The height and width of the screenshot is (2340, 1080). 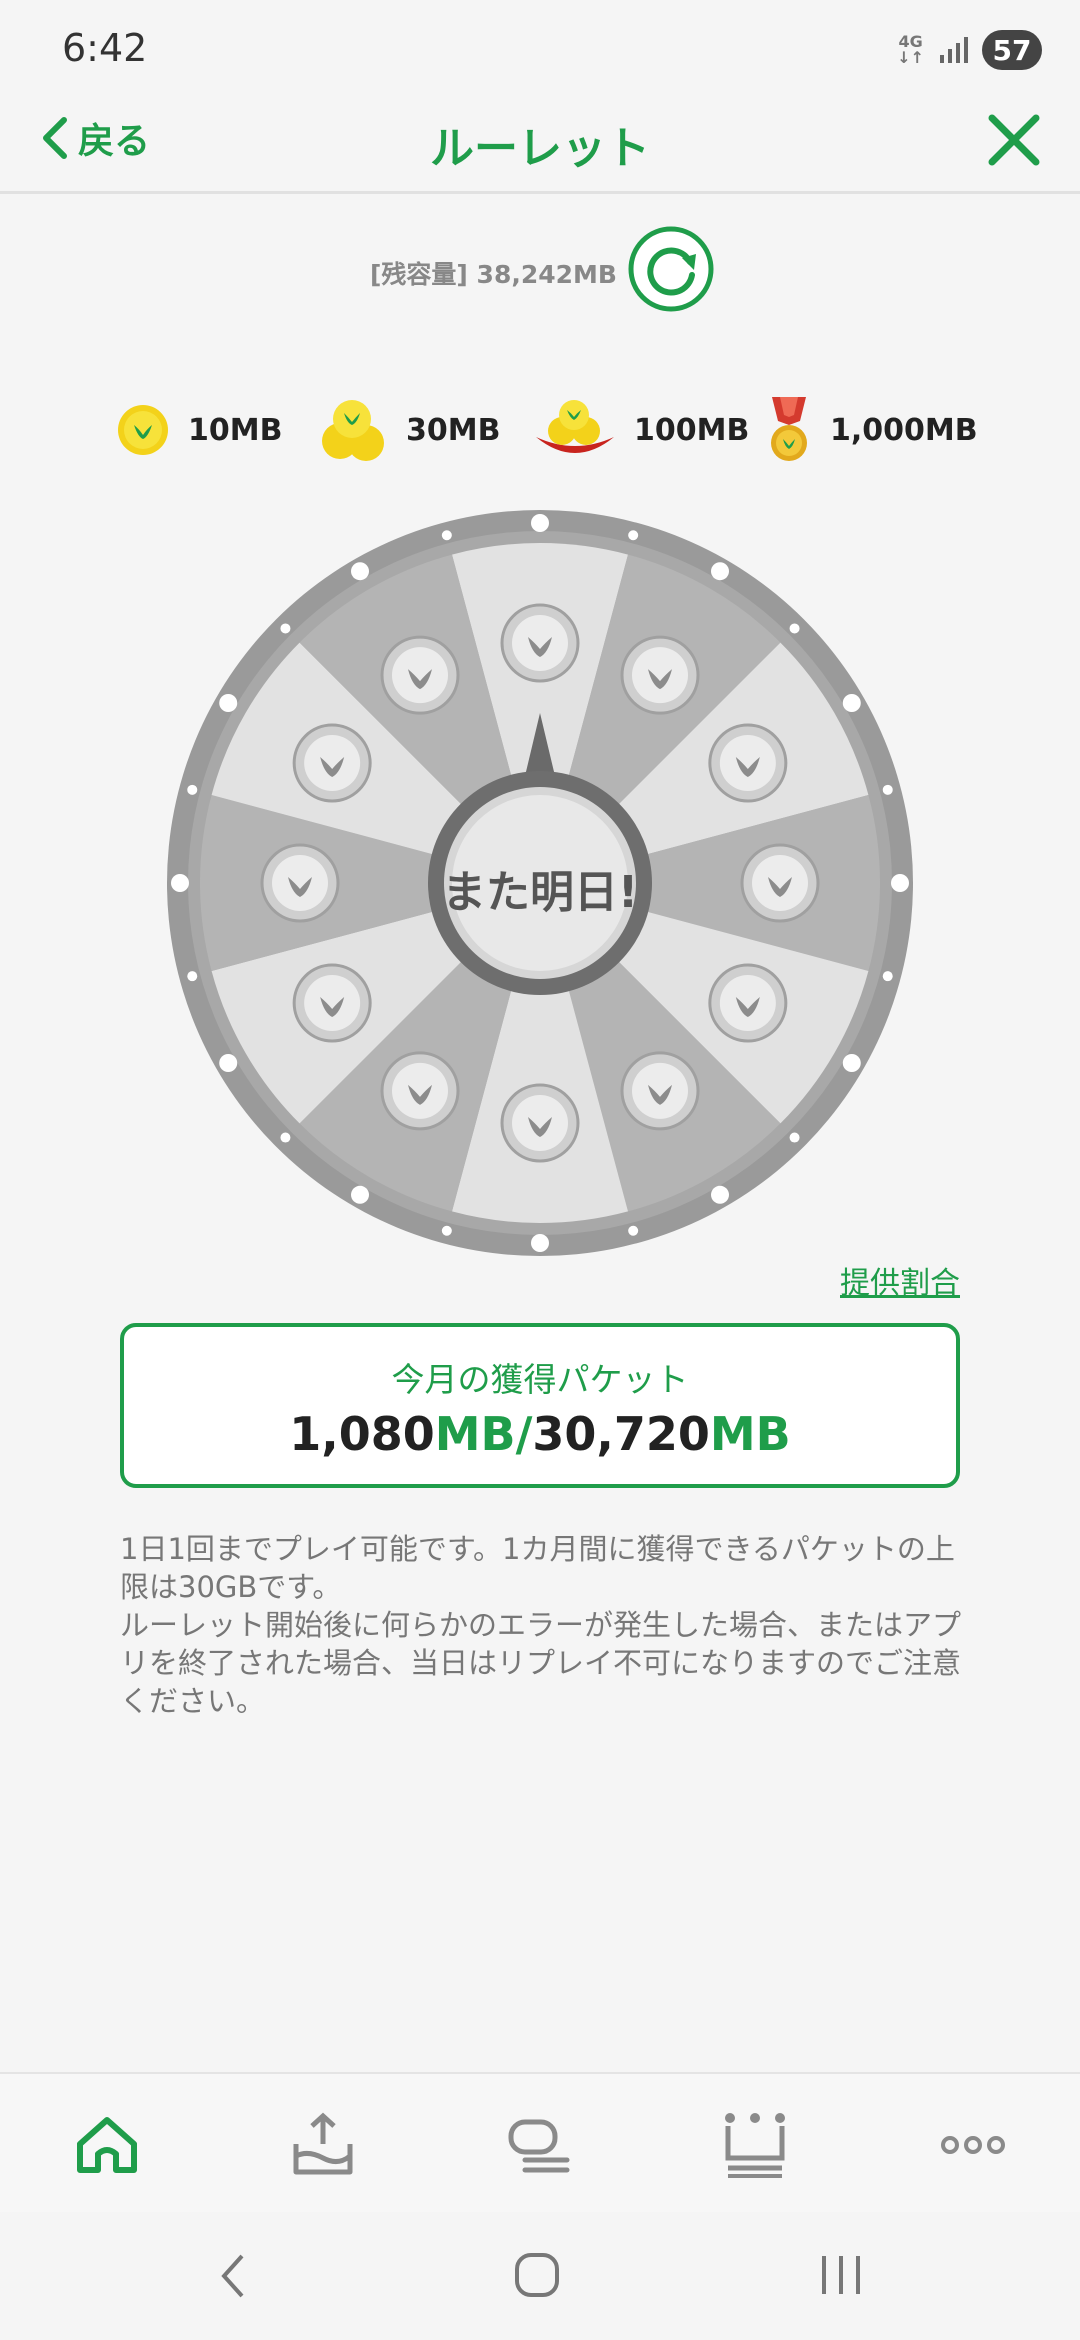 I want to click on nav-chat, so click(x=540, y=2145).